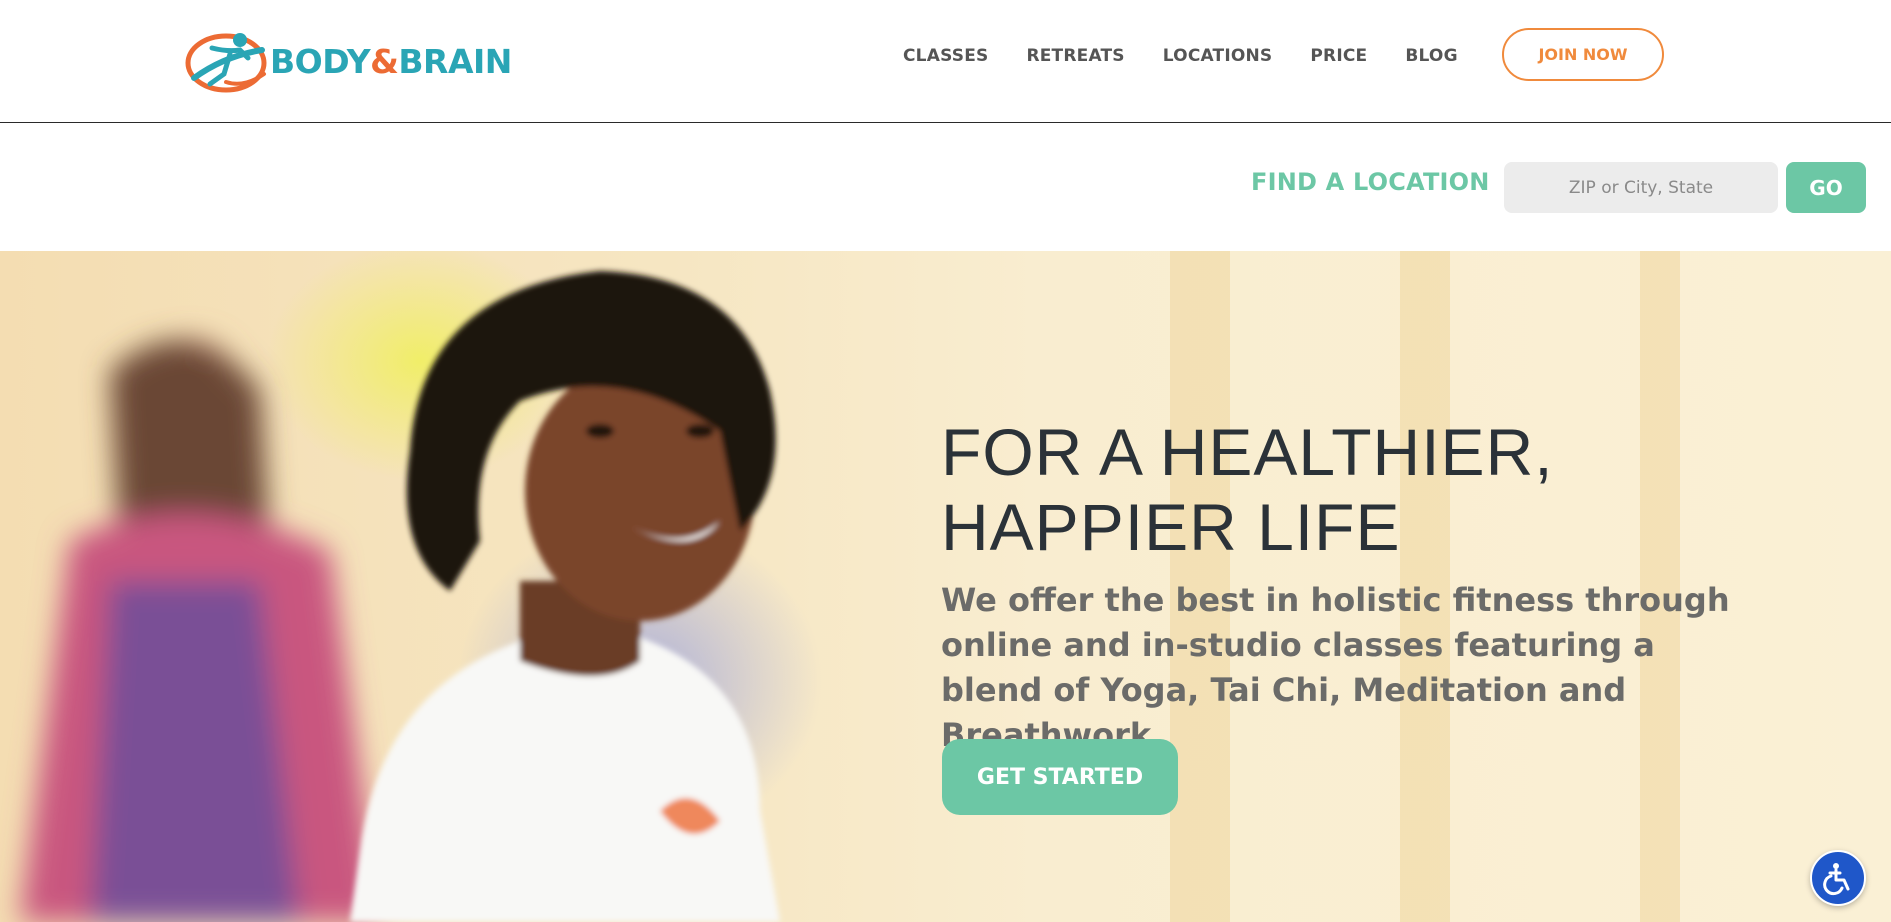  I want to click on logo-wordmark: BODY&BRAIN, so click(391, 61).